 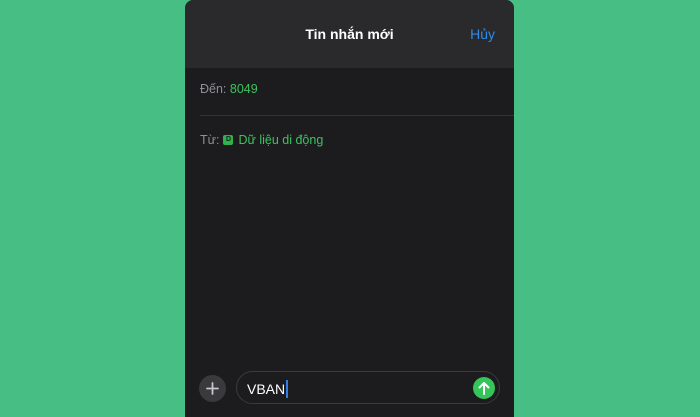 I want to click on navigation-bar: Tin nhắn mới Hủy, so click(x=349, y=34).